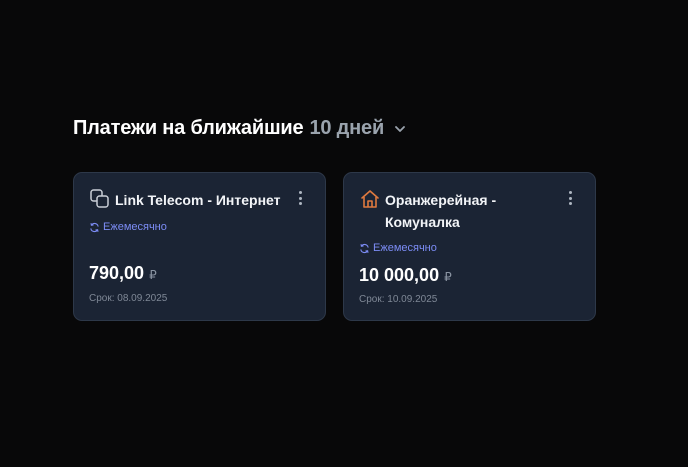  What do you see at coordinates (399, 275) in the screenshot?
I see `amount-value: 10 000,00` at bounding box center [399, 275].